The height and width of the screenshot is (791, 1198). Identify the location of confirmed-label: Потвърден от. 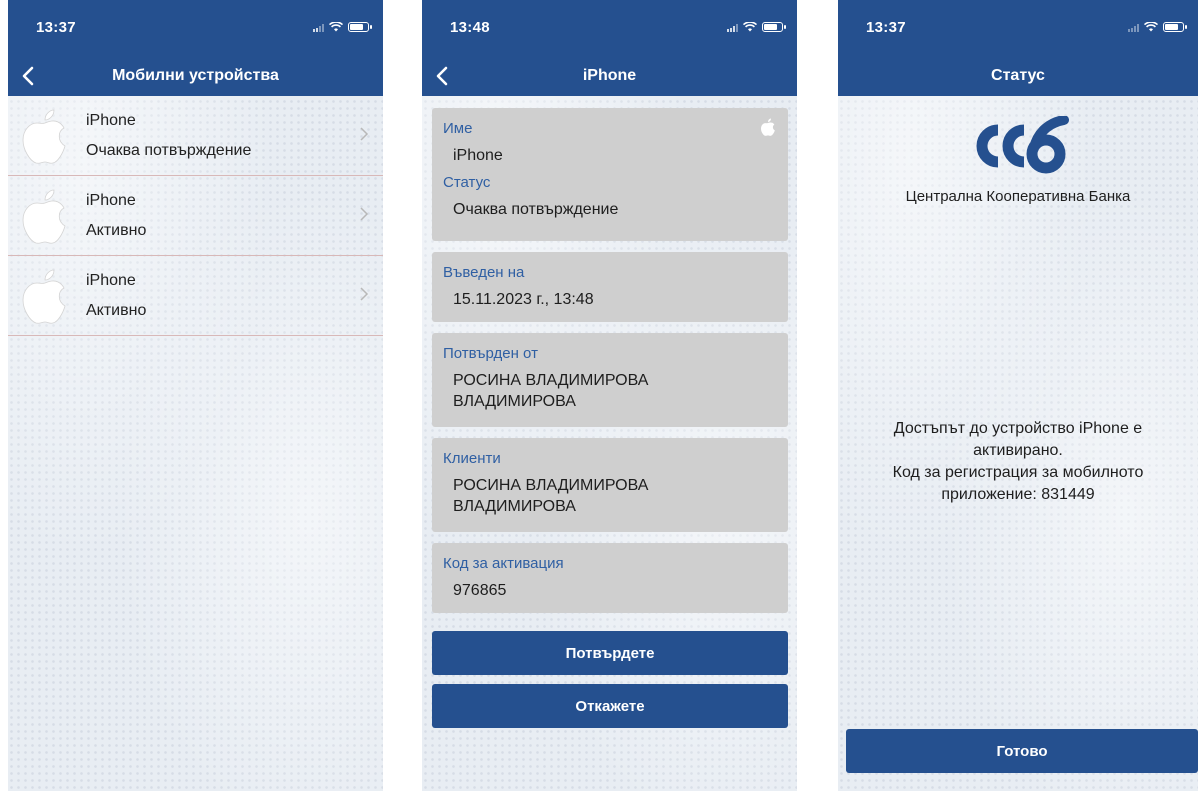
(490, 353).